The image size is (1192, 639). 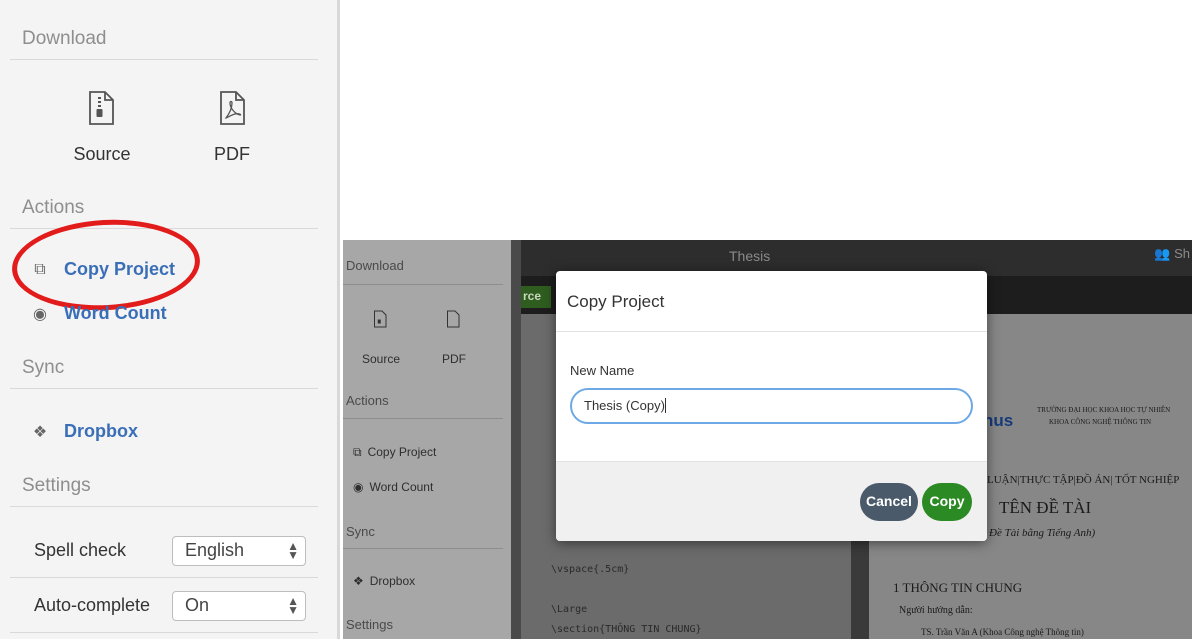 I want to click on autocomplete-value: On, so click(x=197, y=605).